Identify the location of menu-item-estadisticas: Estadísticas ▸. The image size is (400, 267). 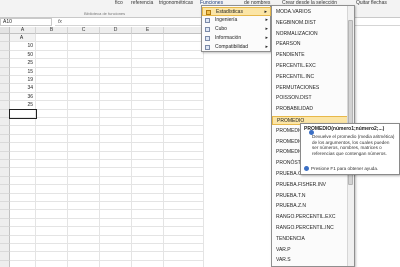
(236, 11).